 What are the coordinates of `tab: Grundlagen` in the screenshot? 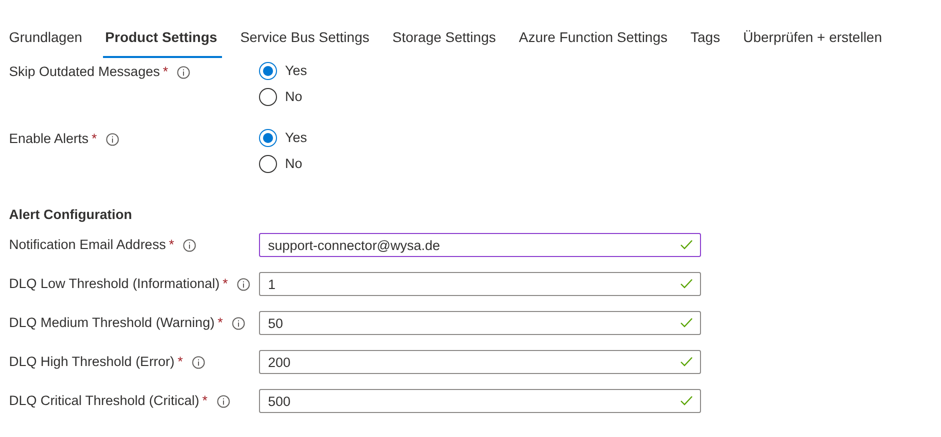 It's located at (47, 39).